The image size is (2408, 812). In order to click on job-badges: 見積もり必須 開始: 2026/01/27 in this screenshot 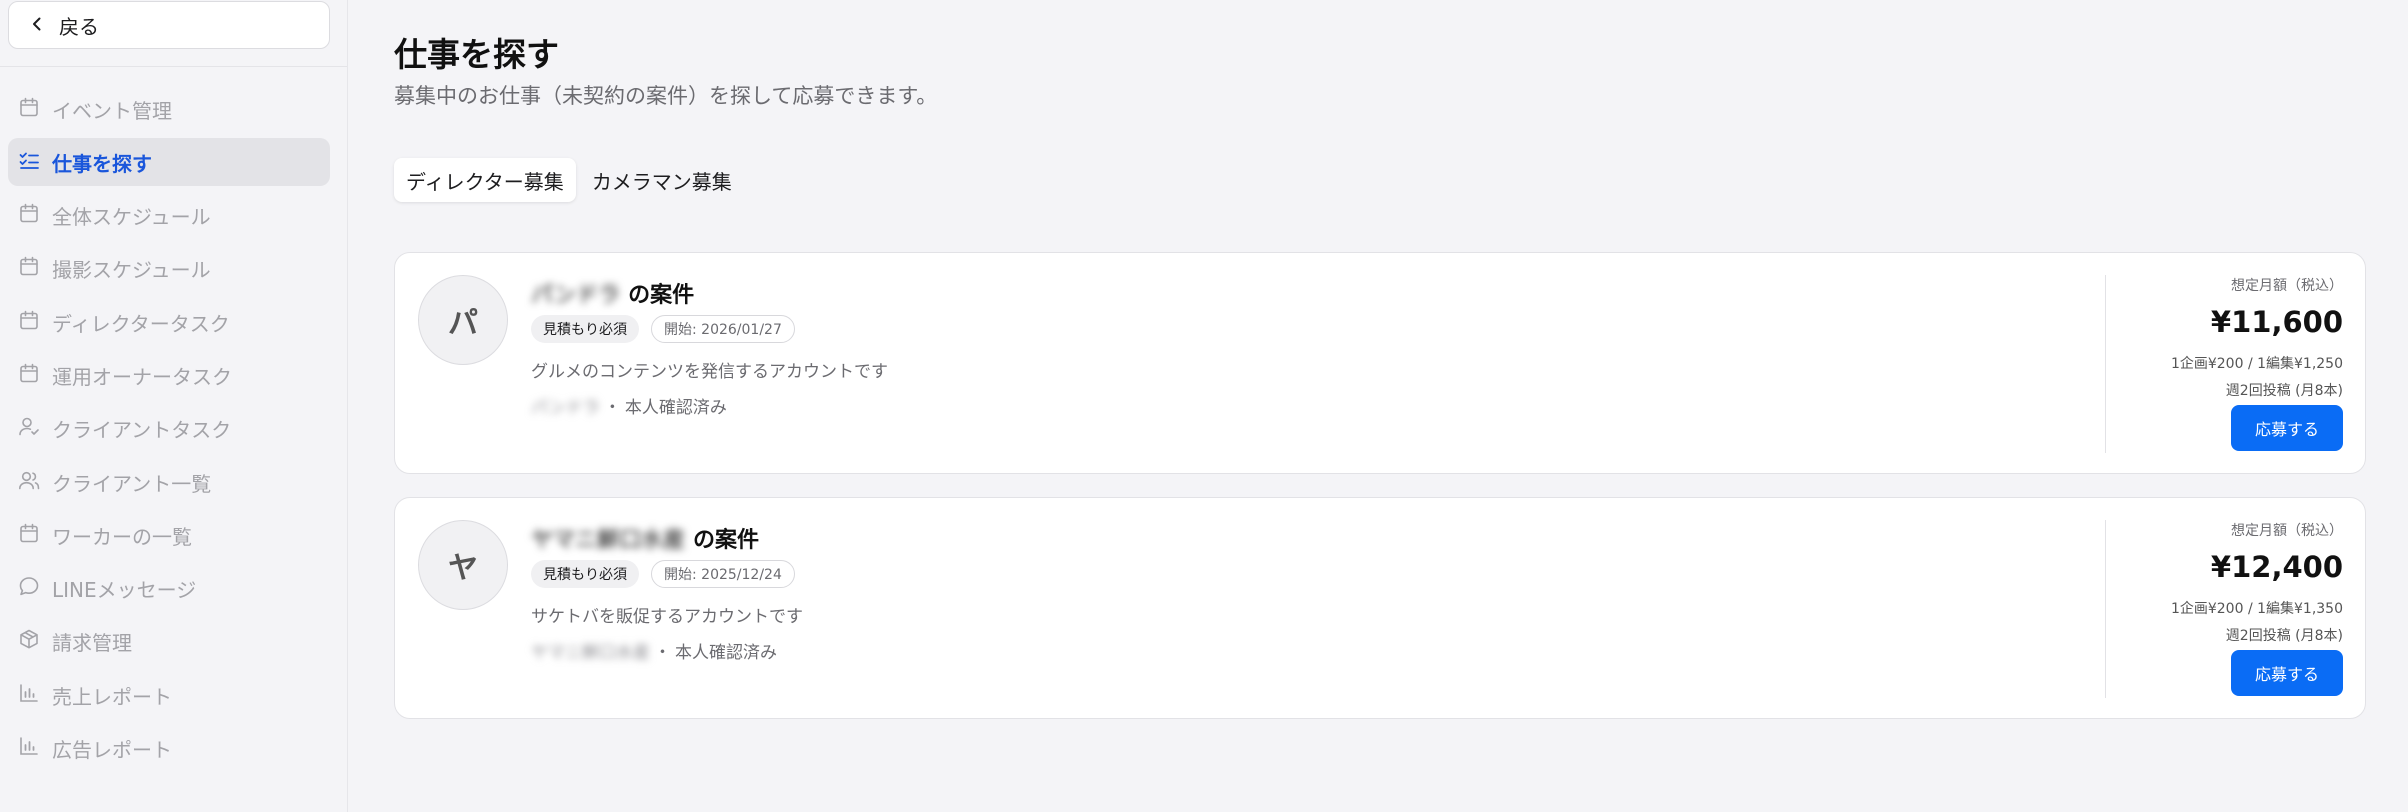, I will do `click(663, 329)`.